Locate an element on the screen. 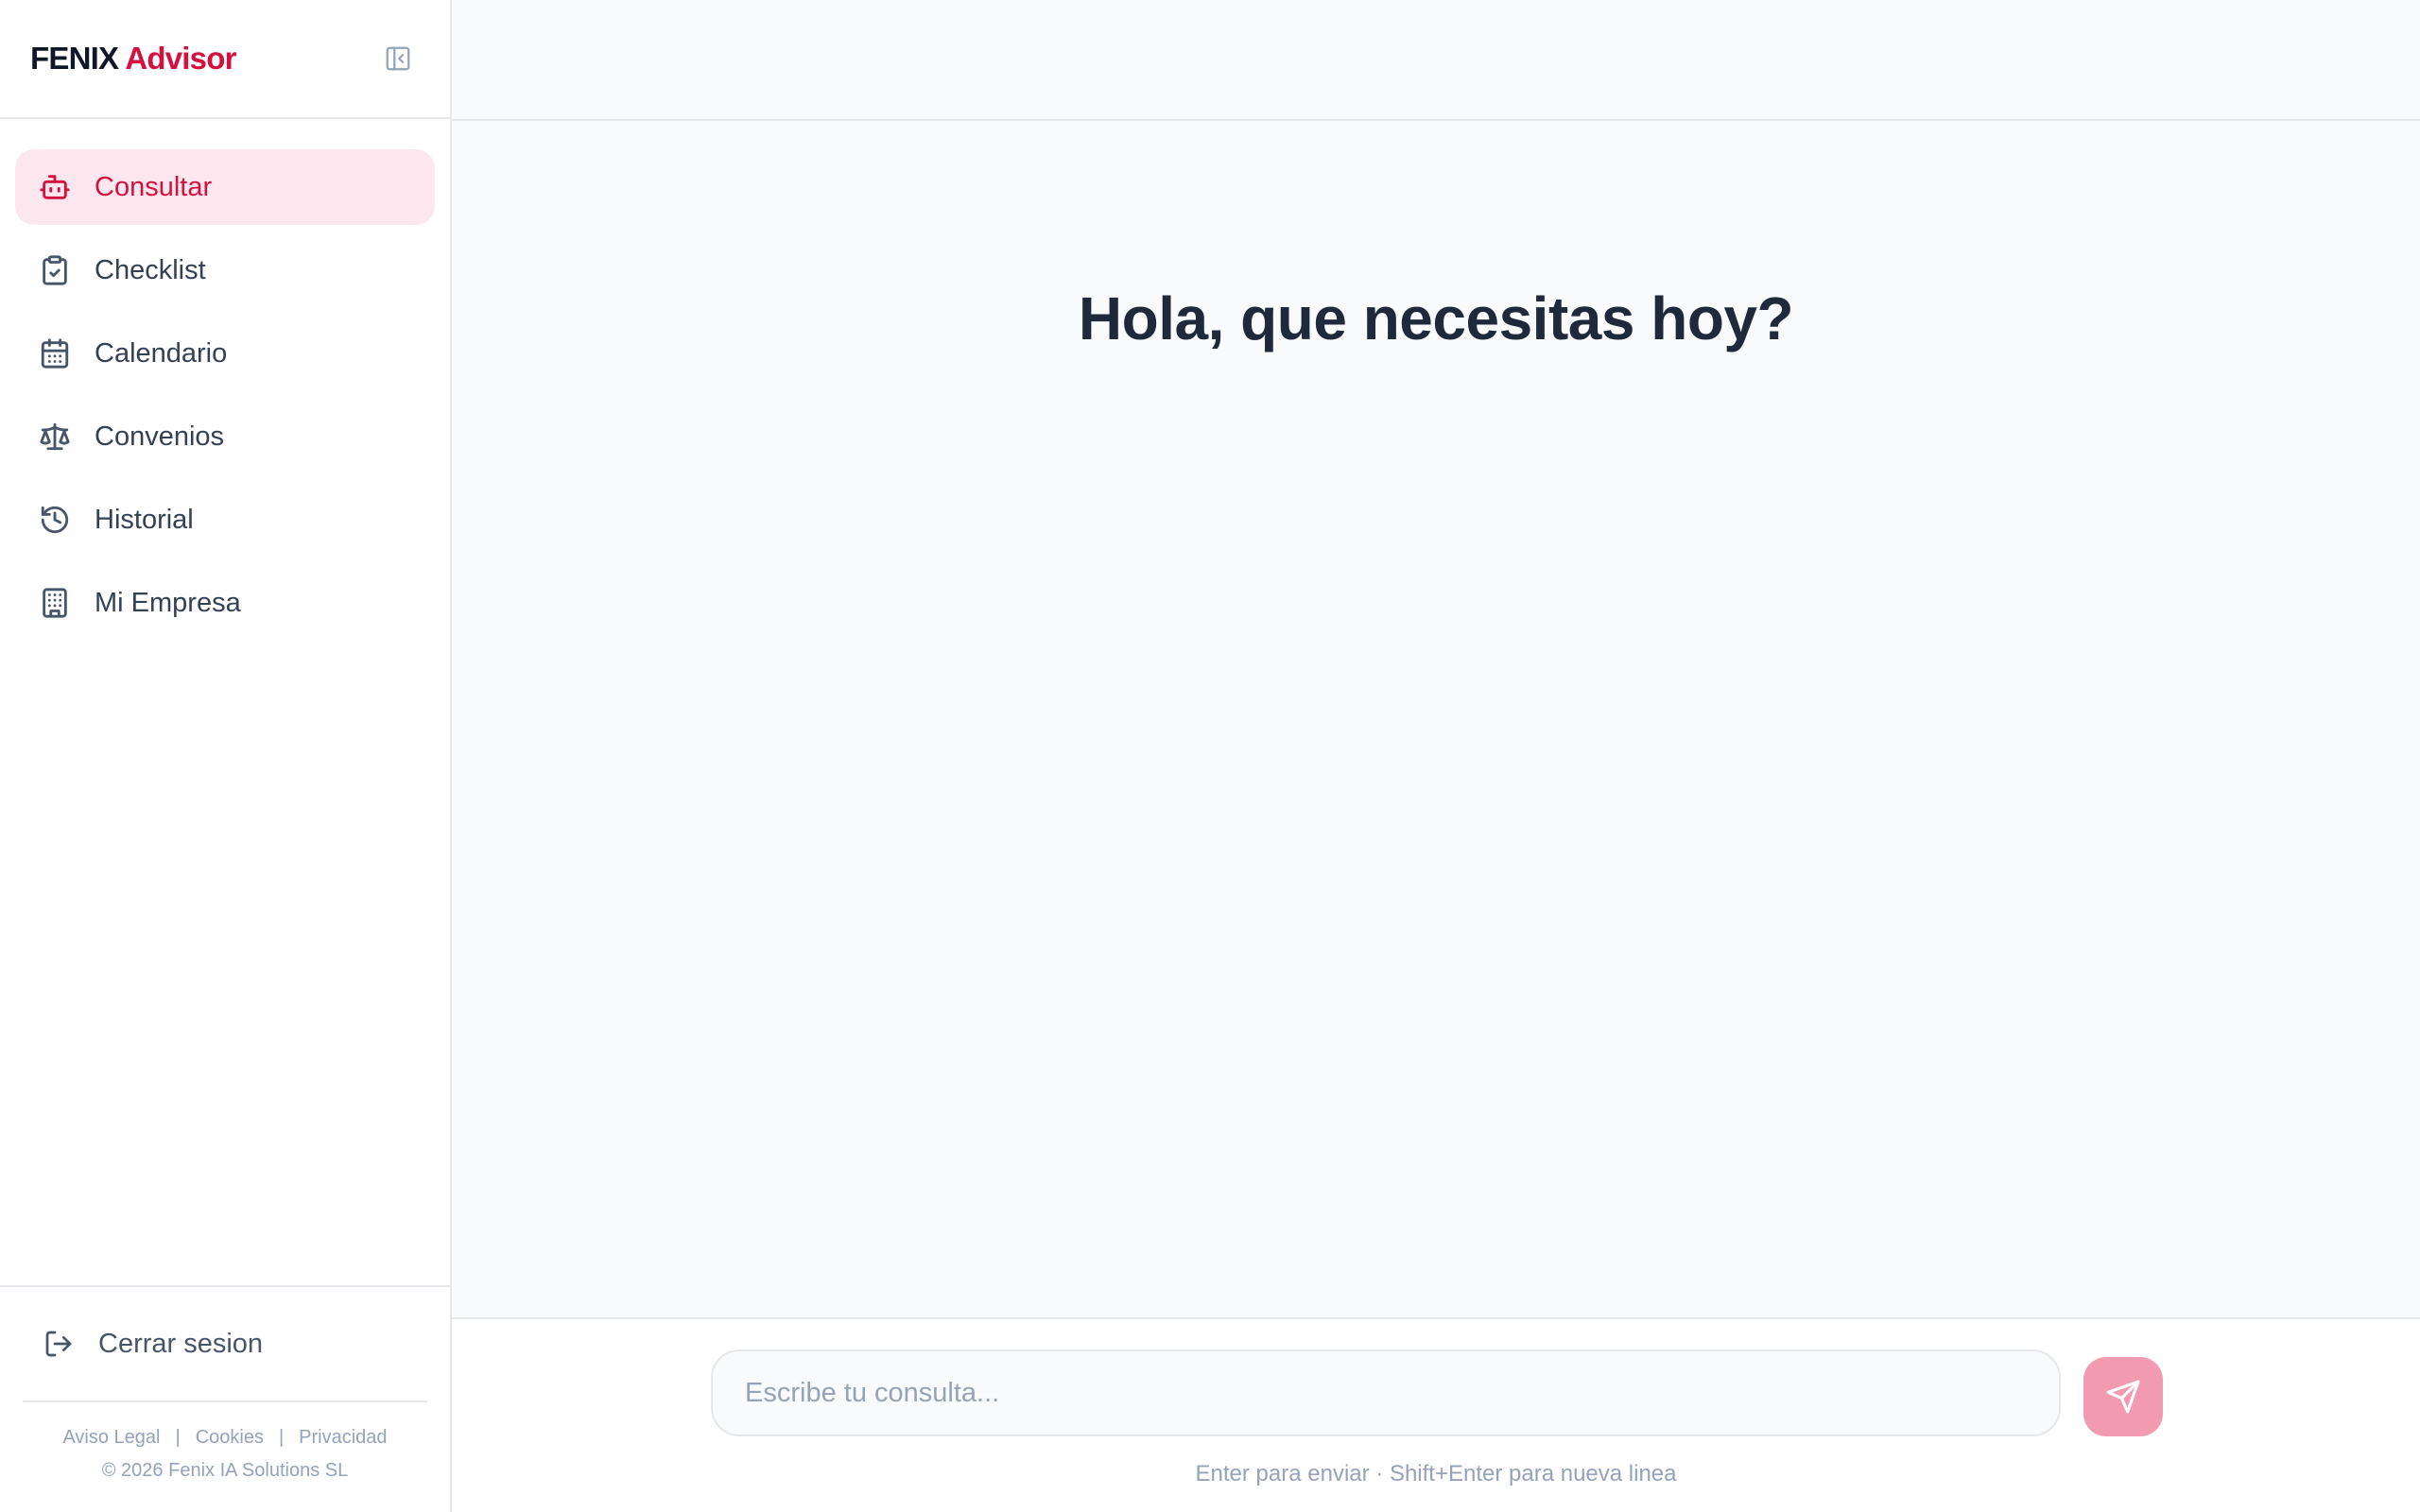  query-input is located at coordinates (1401, 1393).